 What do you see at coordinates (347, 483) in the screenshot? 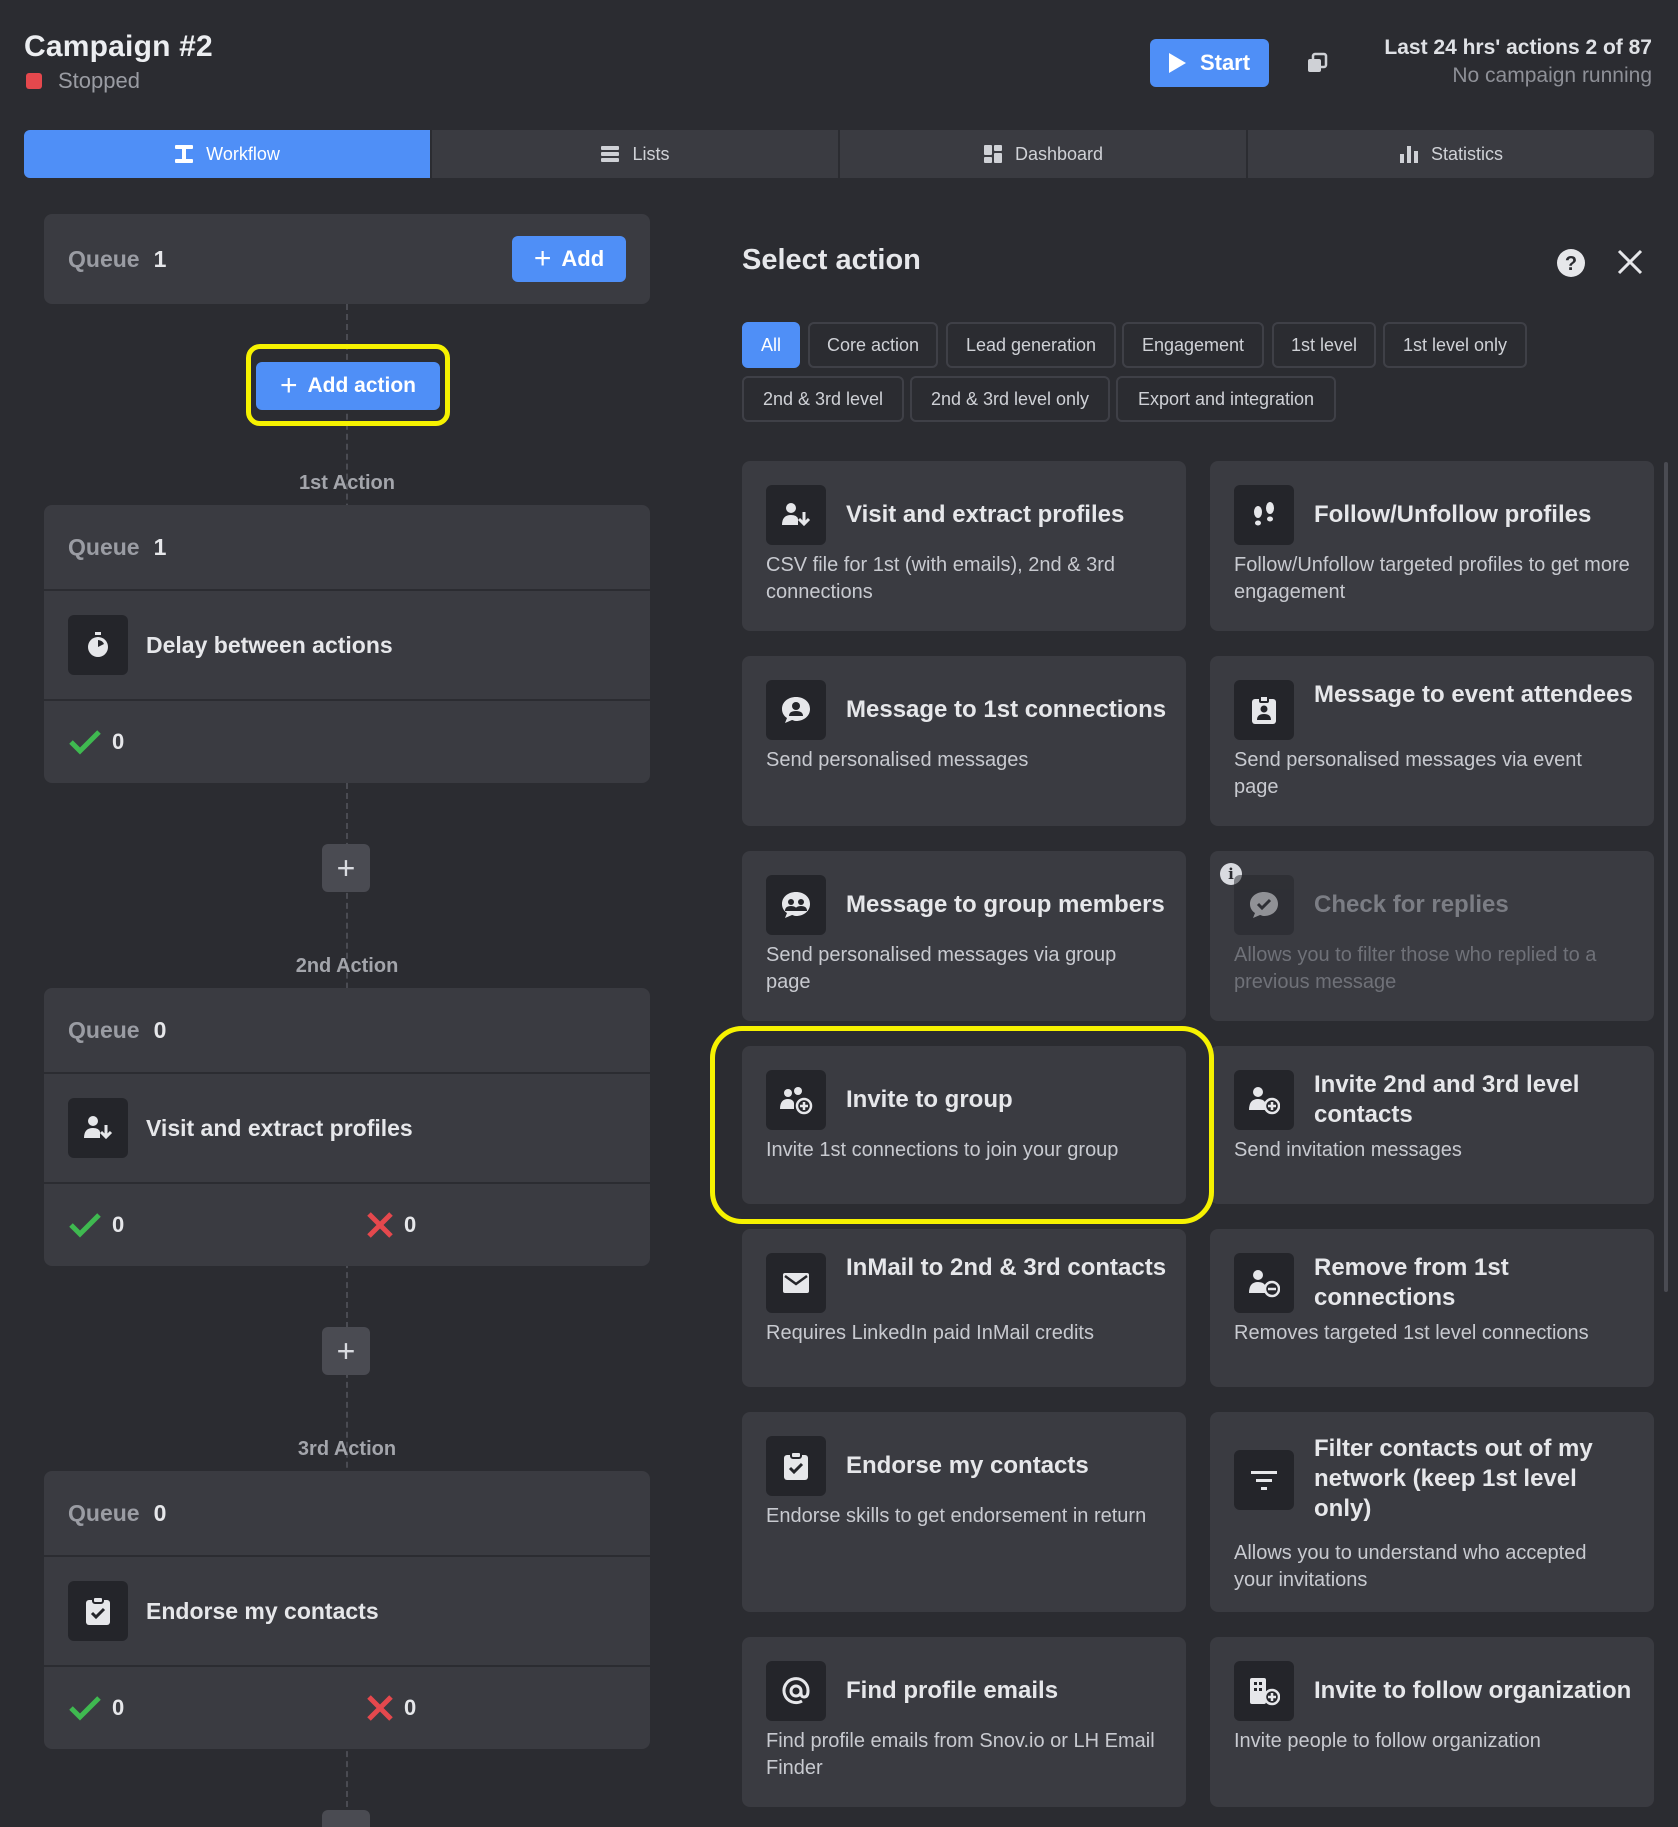
I see `action-heading: 1st Action` at bounding box center [347, 483].